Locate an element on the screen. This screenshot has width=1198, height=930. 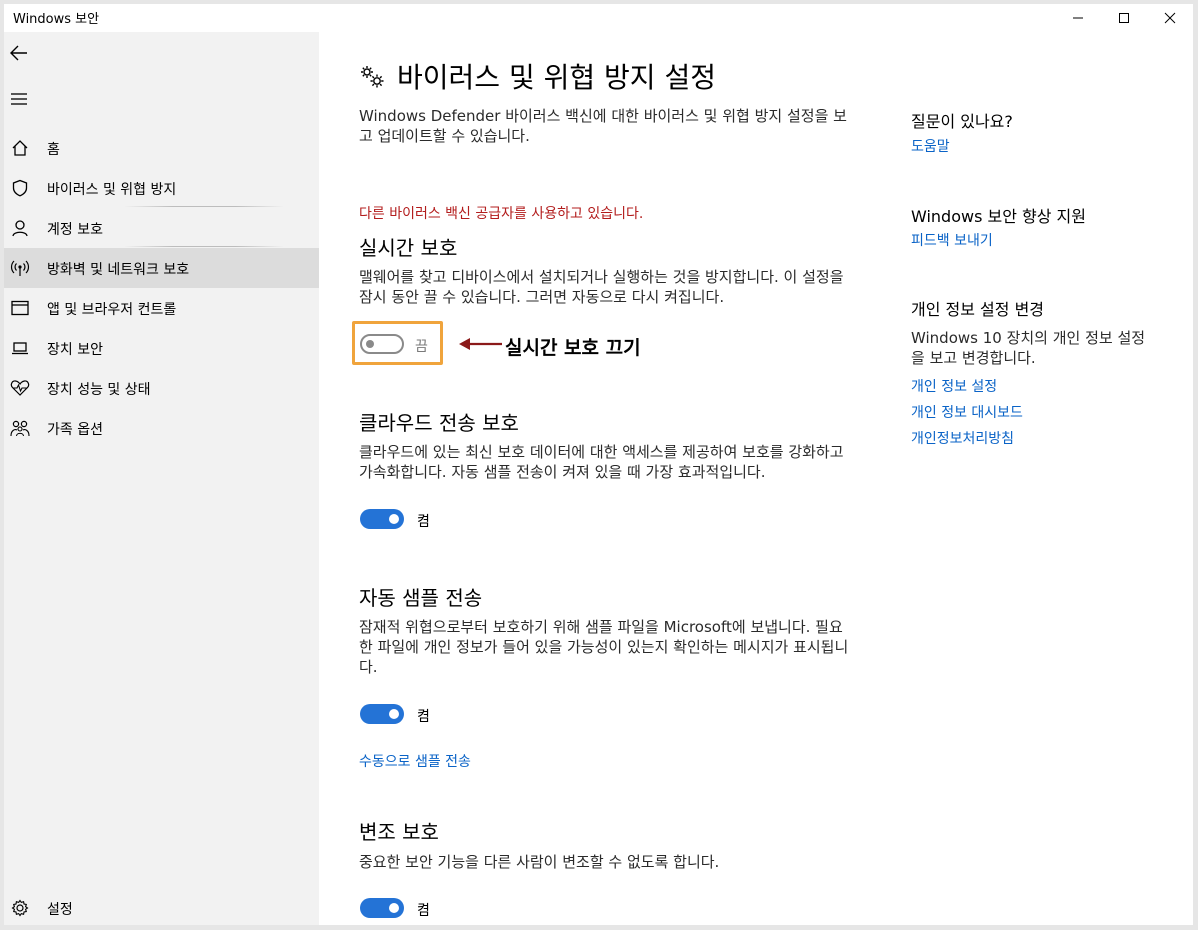
sidebar-item-virus-protection: 바이러스 및 위협 방지 is located at coordinates (161, 188).